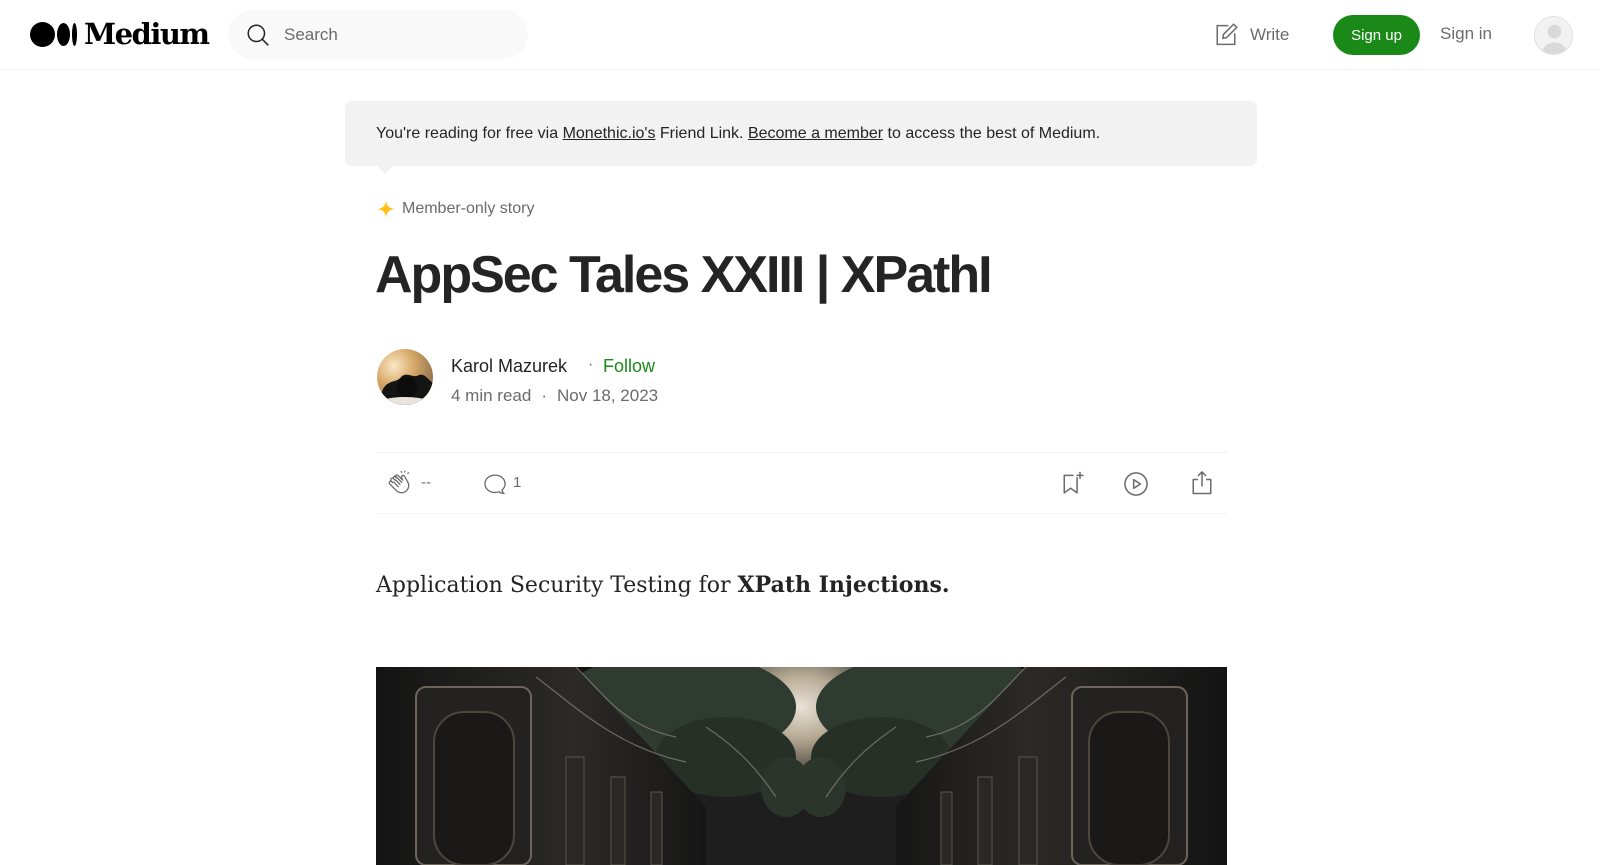 Image resolution: width=1600 pixels, height=865 pixels. What do you see at coordinates (609, 133) in the screenshot?
I see `friend-link: Monethic.io's` at bounding box center [609, 133].